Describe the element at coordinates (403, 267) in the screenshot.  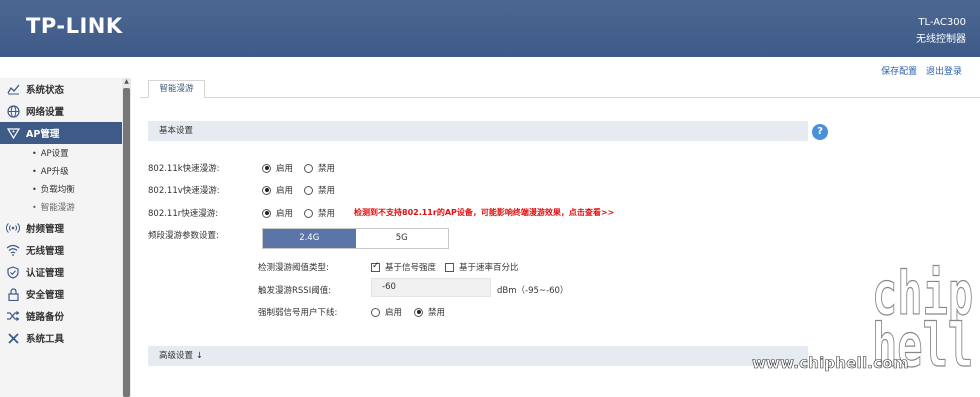
I see `checkbox-signal-strength: 基于信号强度` at that location.